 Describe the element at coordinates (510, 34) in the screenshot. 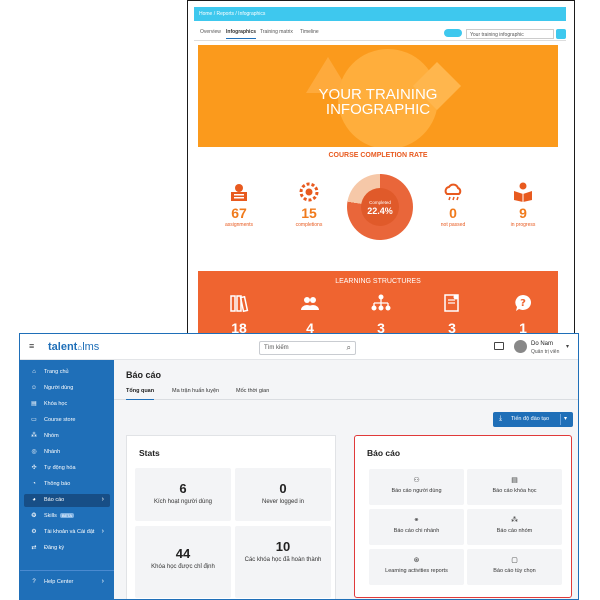

I see `infographic-select: Your training infographic` at that location.